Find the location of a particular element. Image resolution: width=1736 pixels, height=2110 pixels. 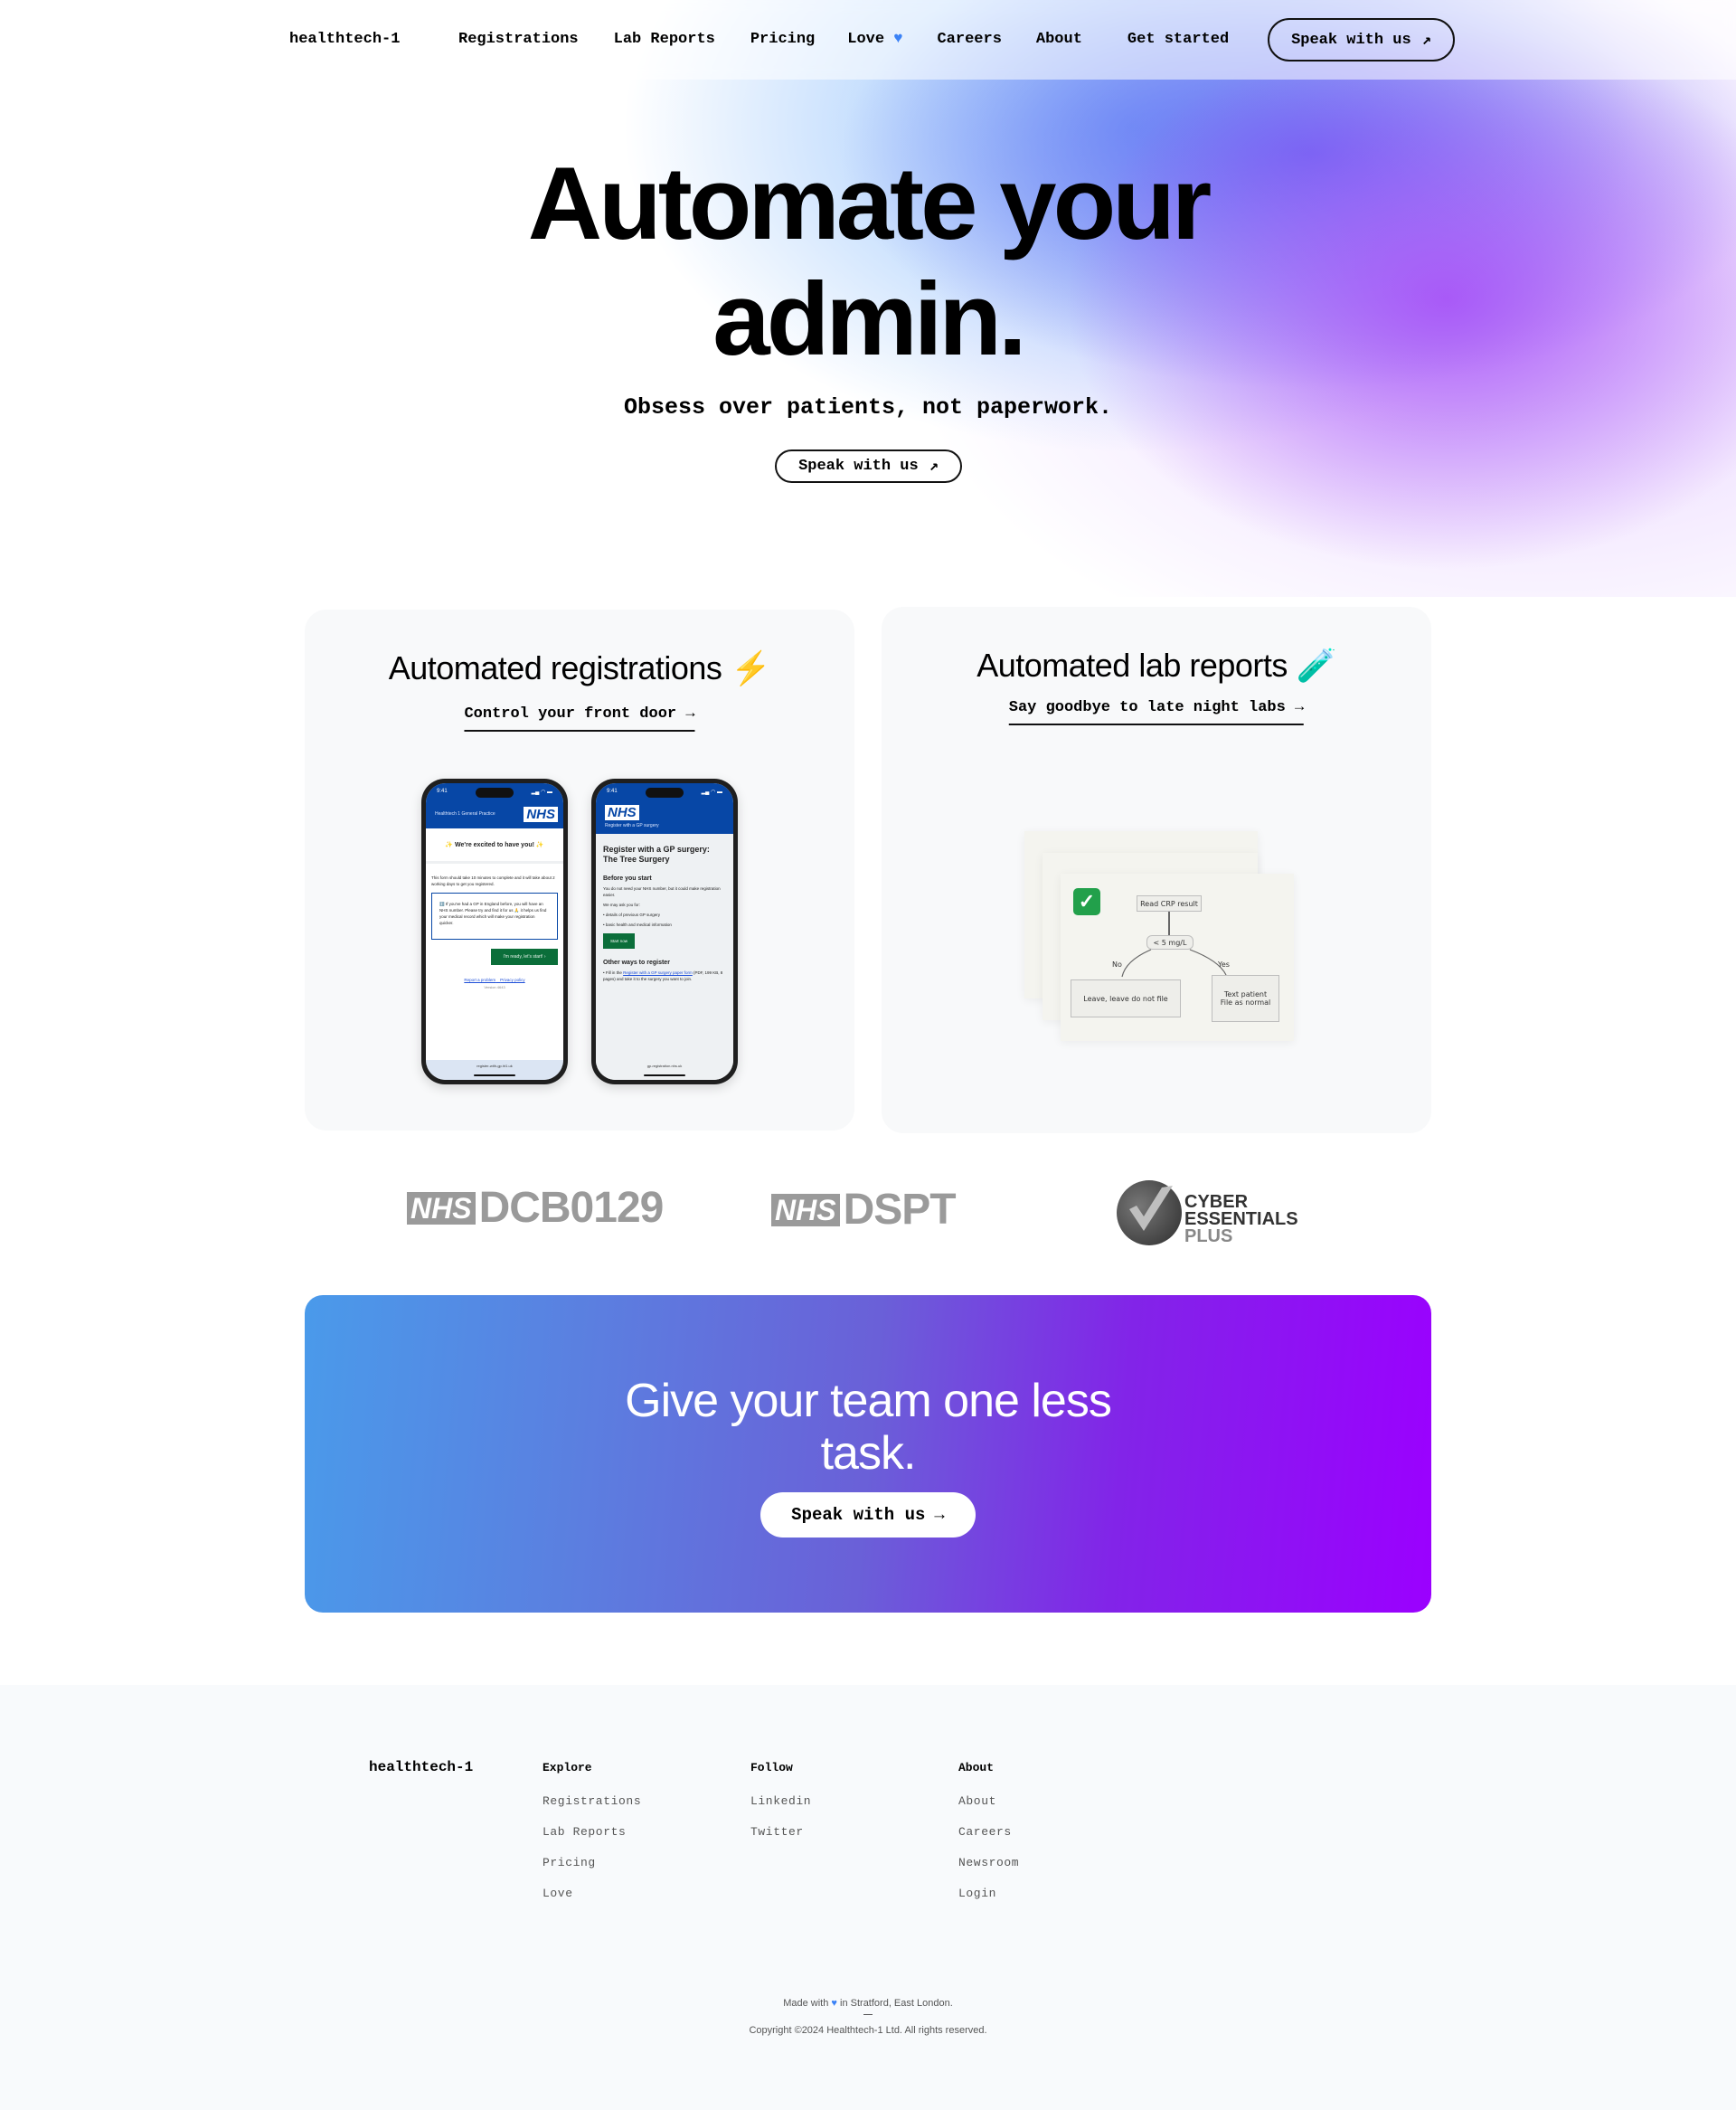

footer-divider is located at coordinates (868, 2014).